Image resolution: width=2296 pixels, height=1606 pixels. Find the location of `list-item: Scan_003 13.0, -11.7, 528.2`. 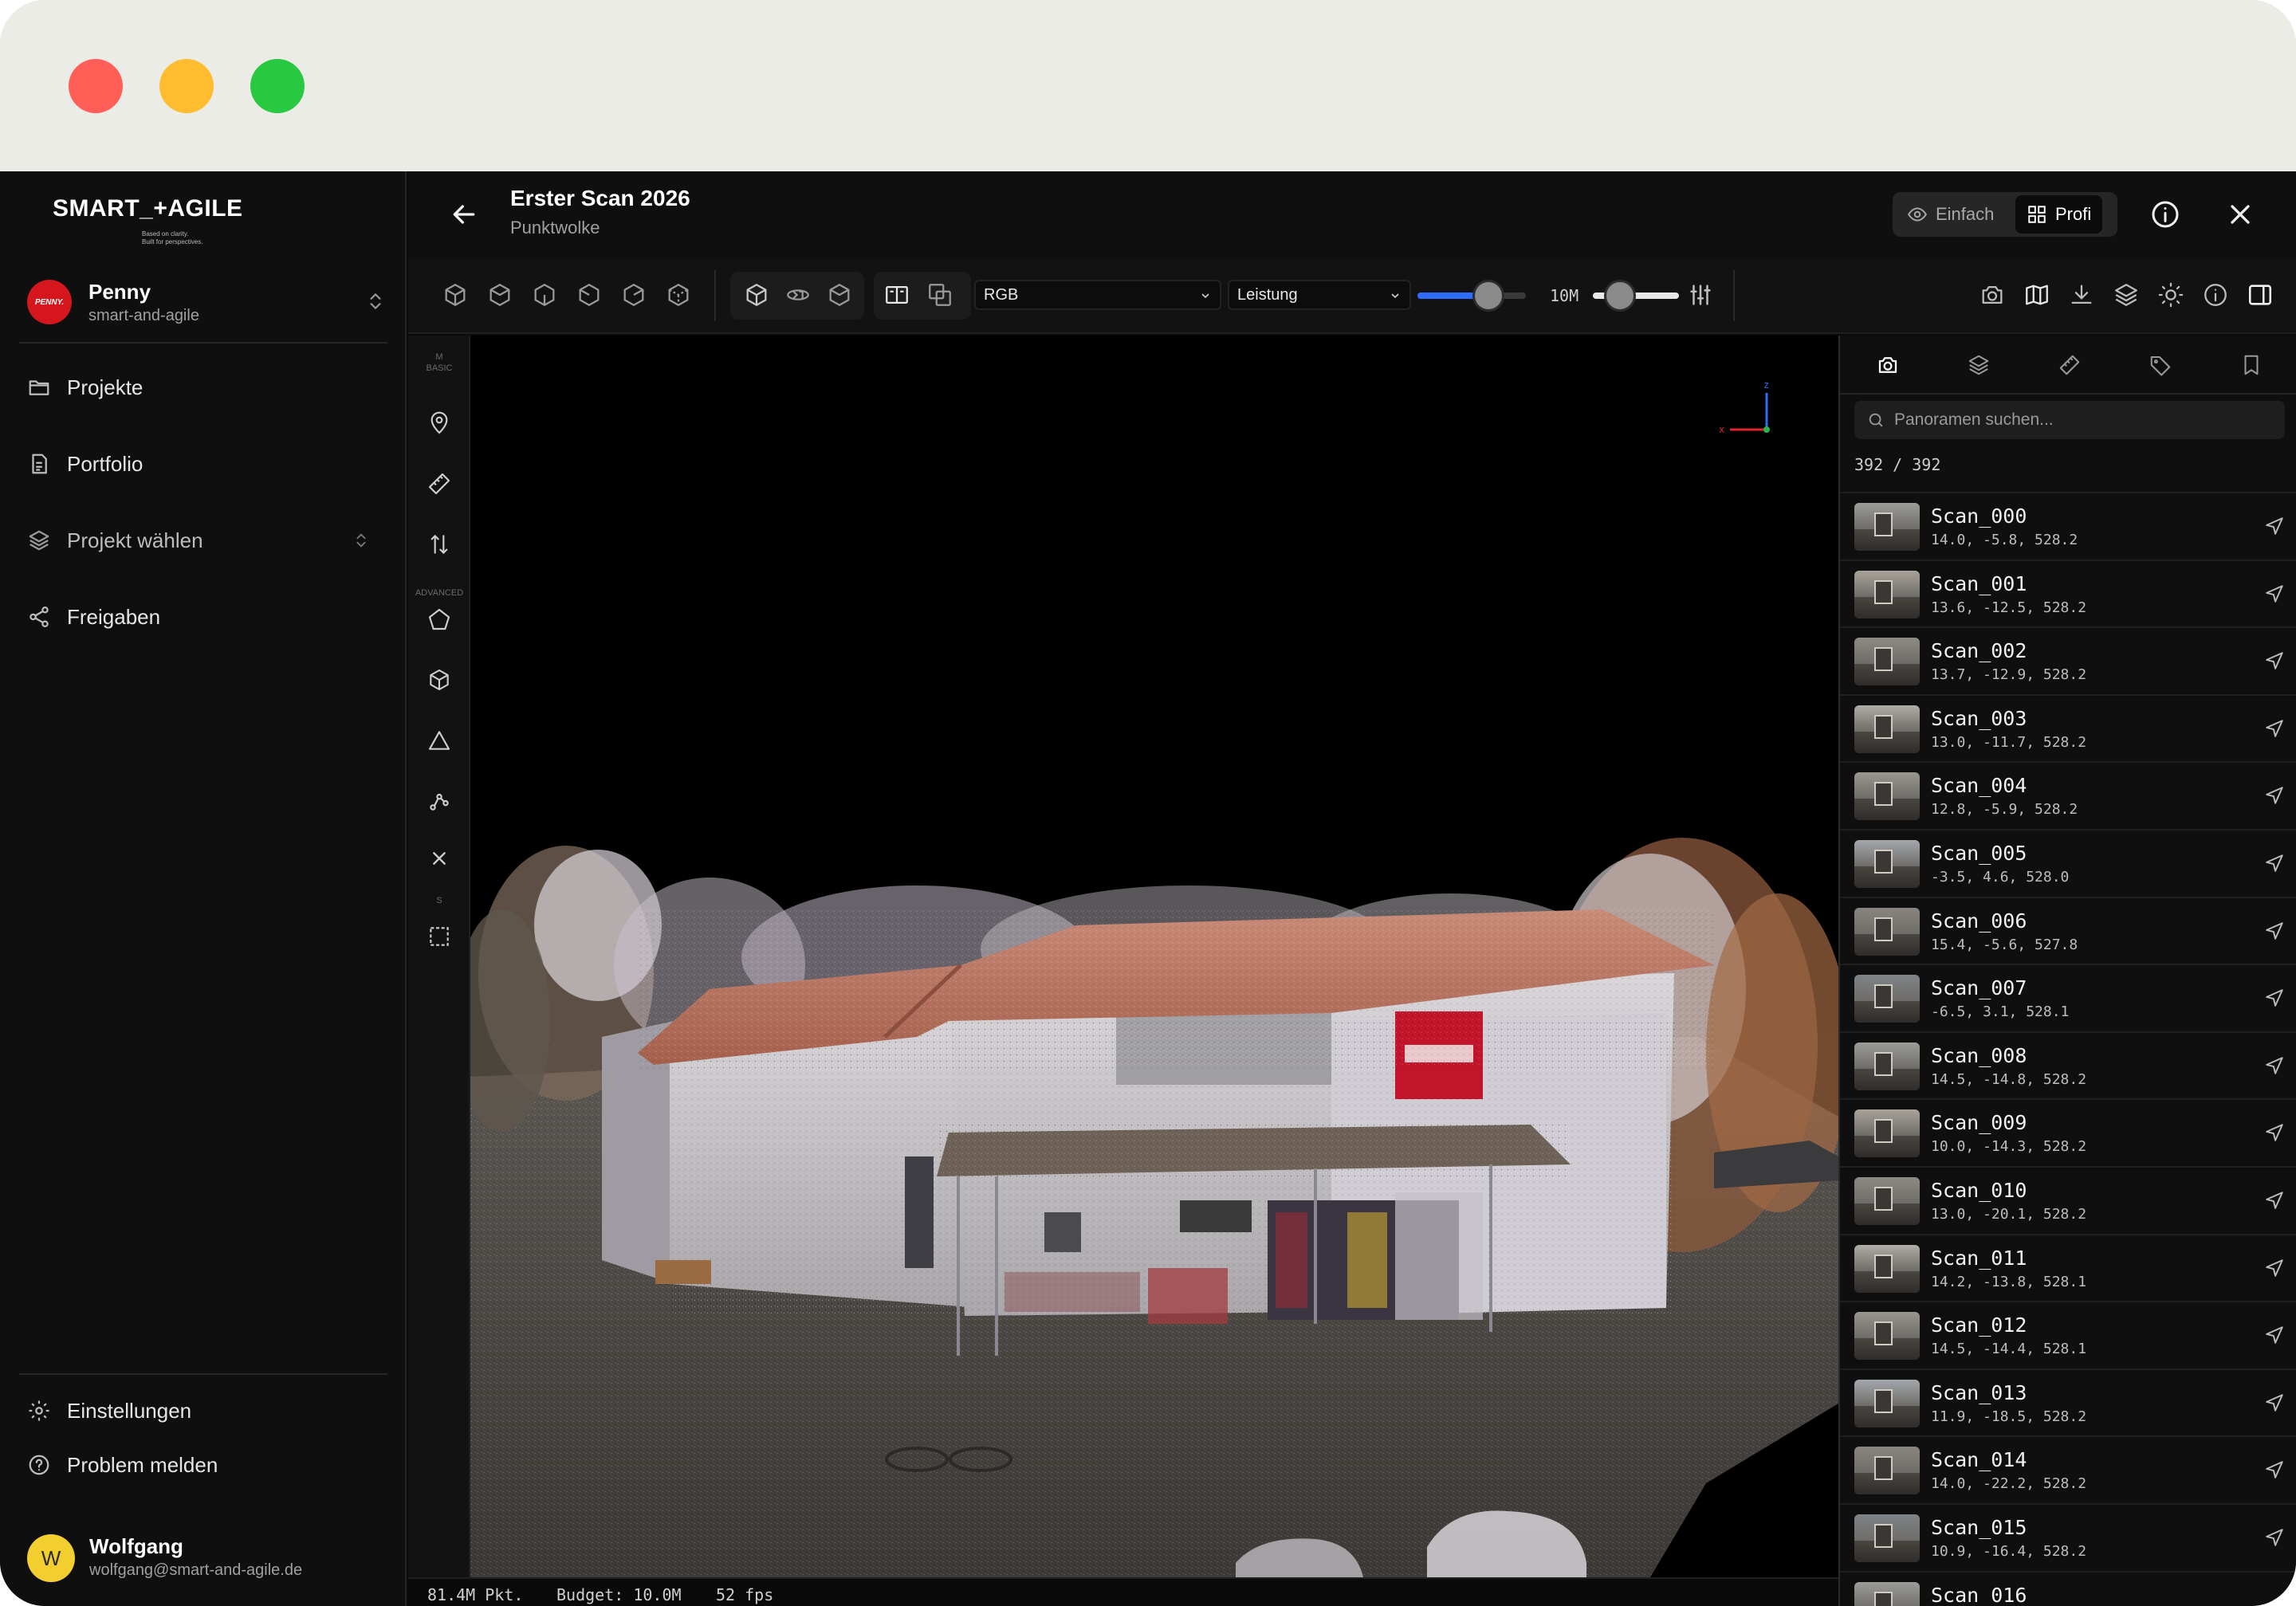

list-item: Scan_003 13.0, -11.7, 528.2 is located at coordinates (2068, 727).